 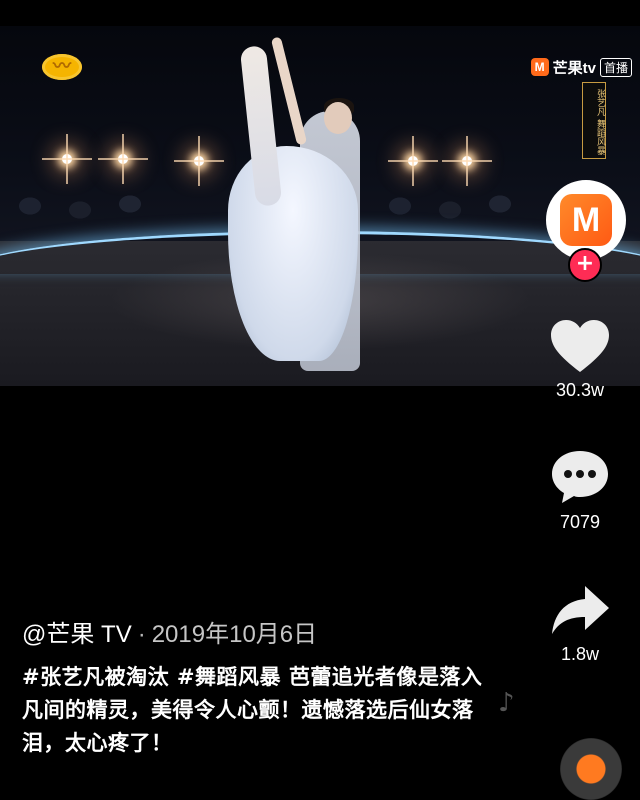 I want to click on show-title-banner: 张艺凡 舞蹈风暴, so click(x=594, y=120).